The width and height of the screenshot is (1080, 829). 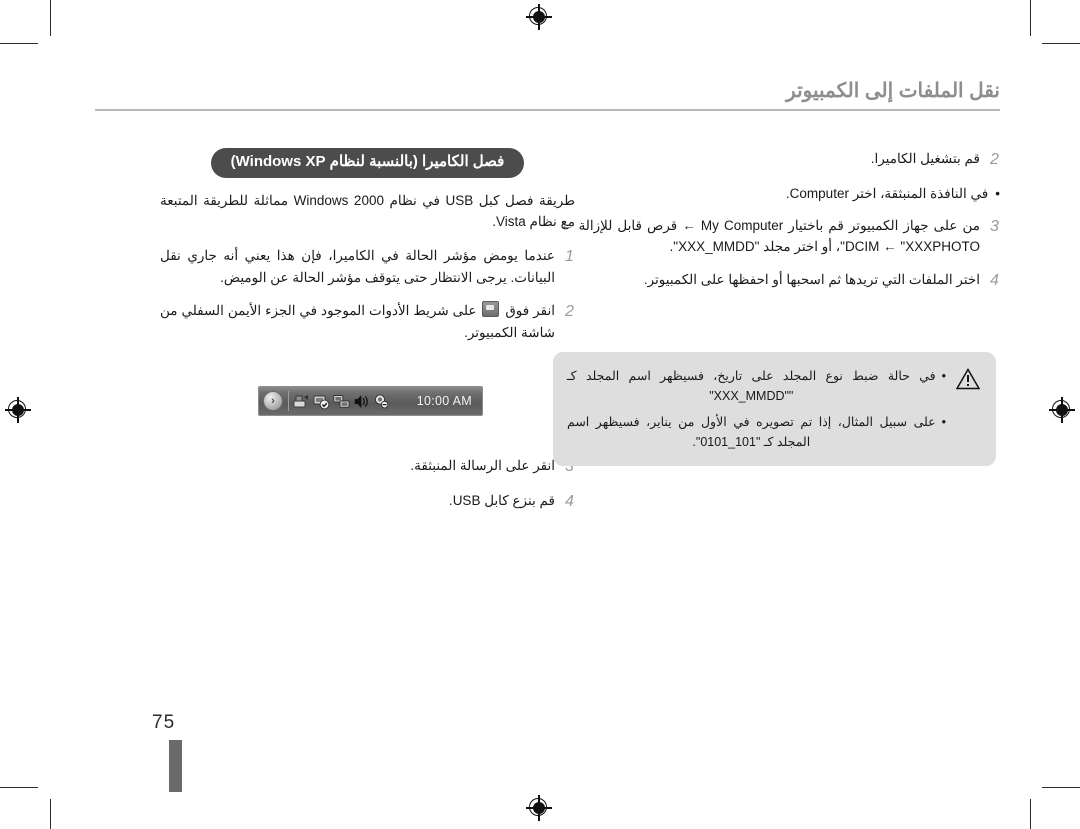 I want to click on crop-mark-bottom-right-vertical, so click(x=1030, y=814).